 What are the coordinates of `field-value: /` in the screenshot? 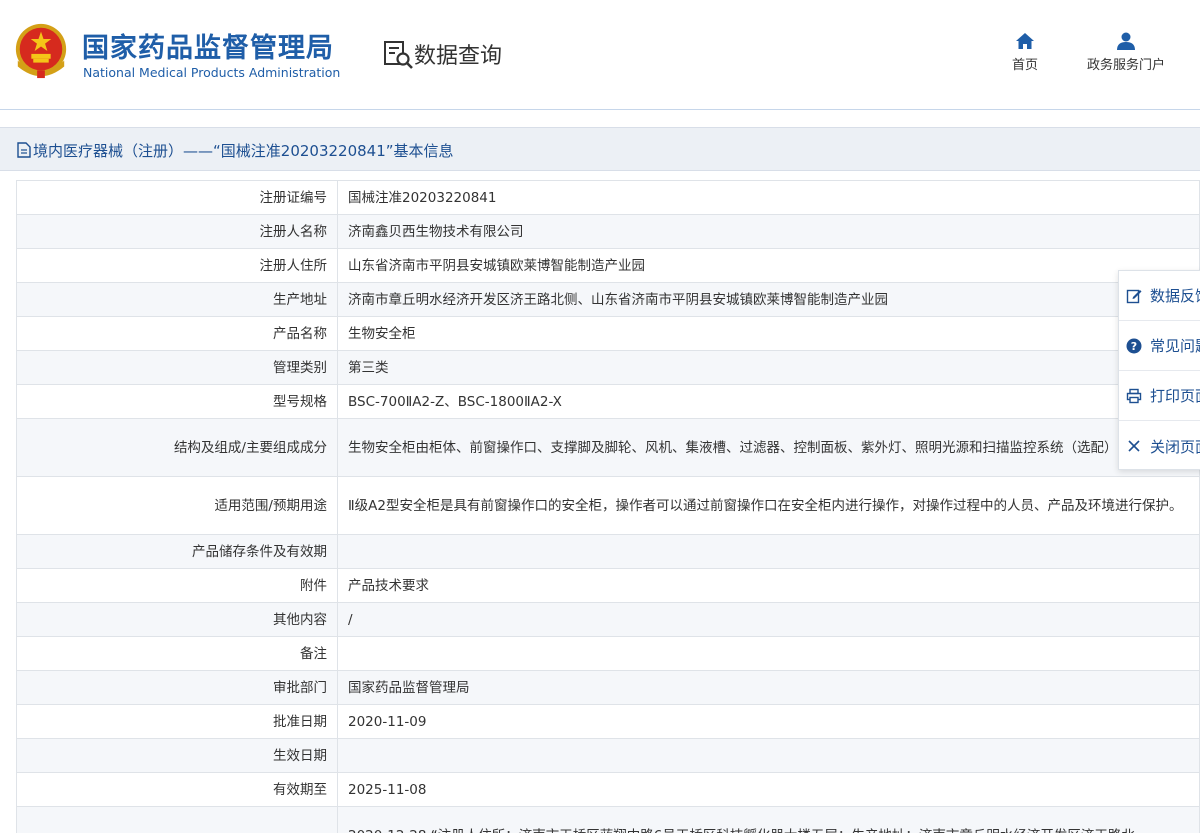 It's located at (768, 619).